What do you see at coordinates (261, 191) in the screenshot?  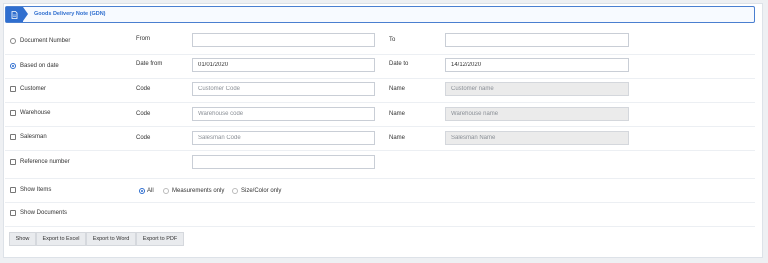 I see `show-items-size-color-label: Size/Color only` at bounding box center [261, 191].